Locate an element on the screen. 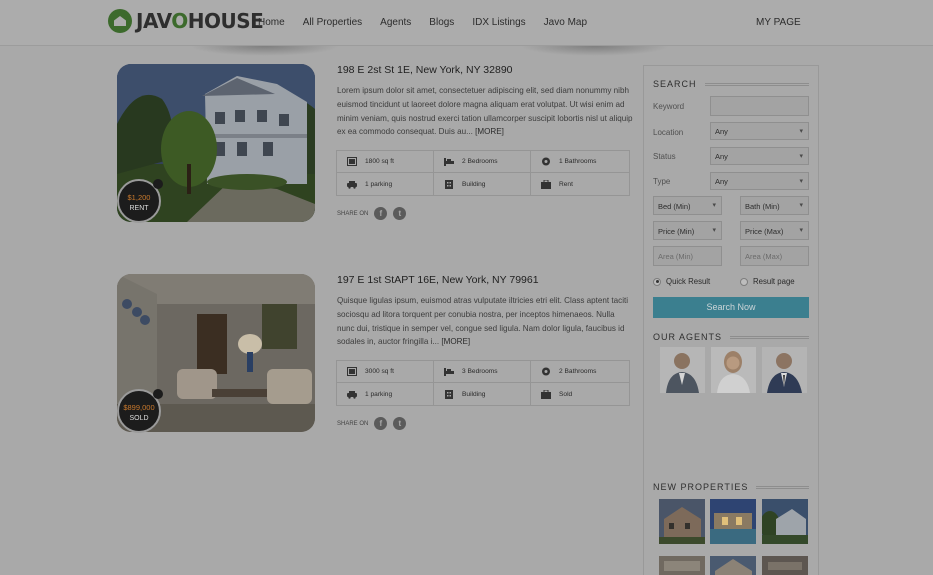 The image size is (933, 575). agents-title: OUR AGENTS is located at coordinates (731, 337).